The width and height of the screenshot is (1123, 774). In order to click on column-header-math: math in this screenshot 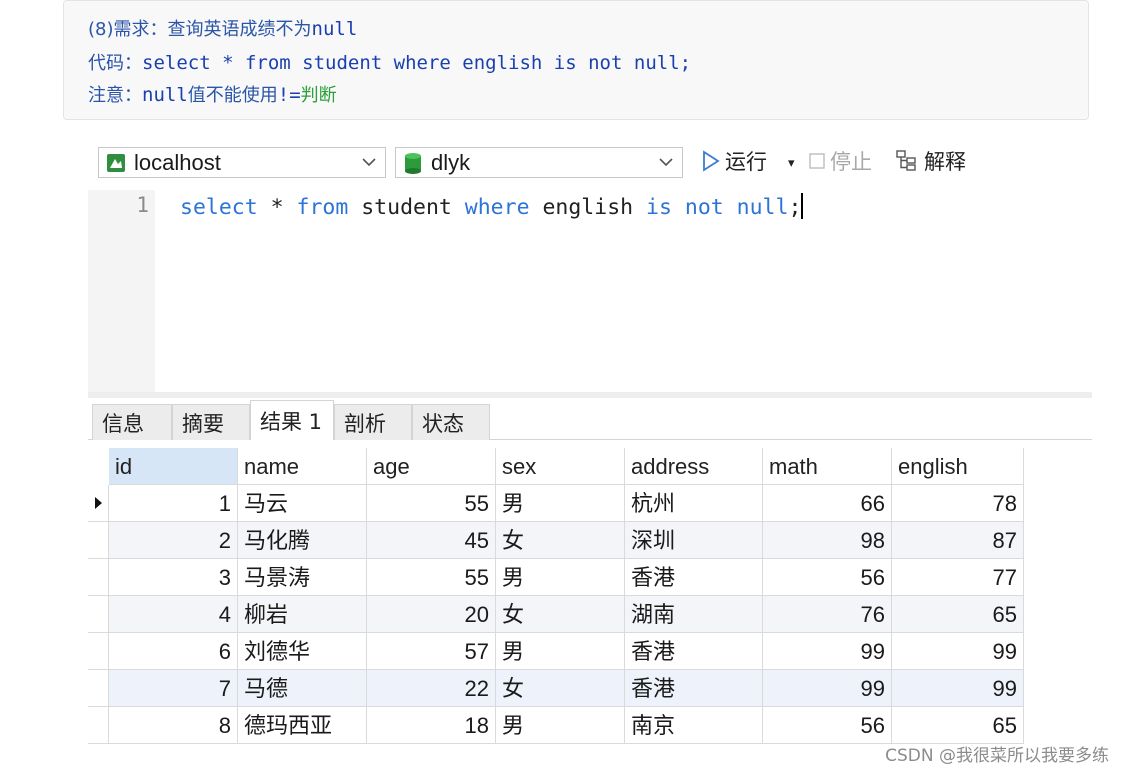, I will do `click(827, 466)`.